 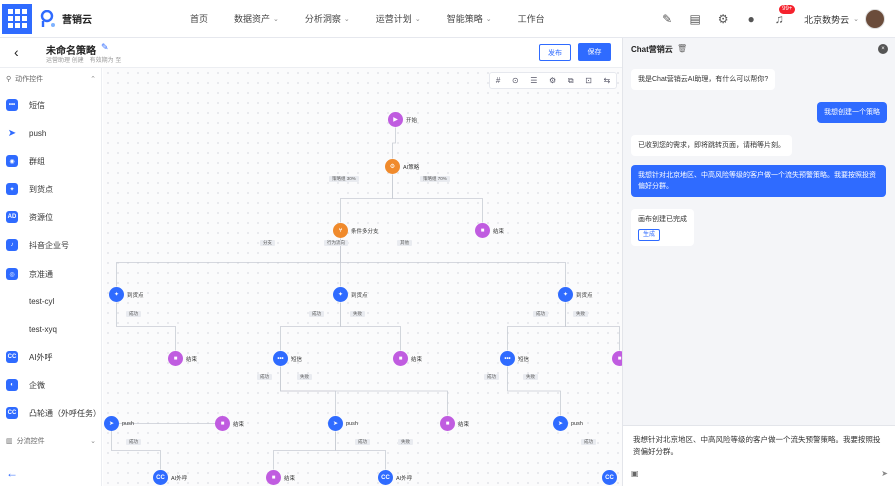 What do you see at coordinates (883, 49) in the screenshot?
I see `close-icon: ×` at bounding box center [883, 49].